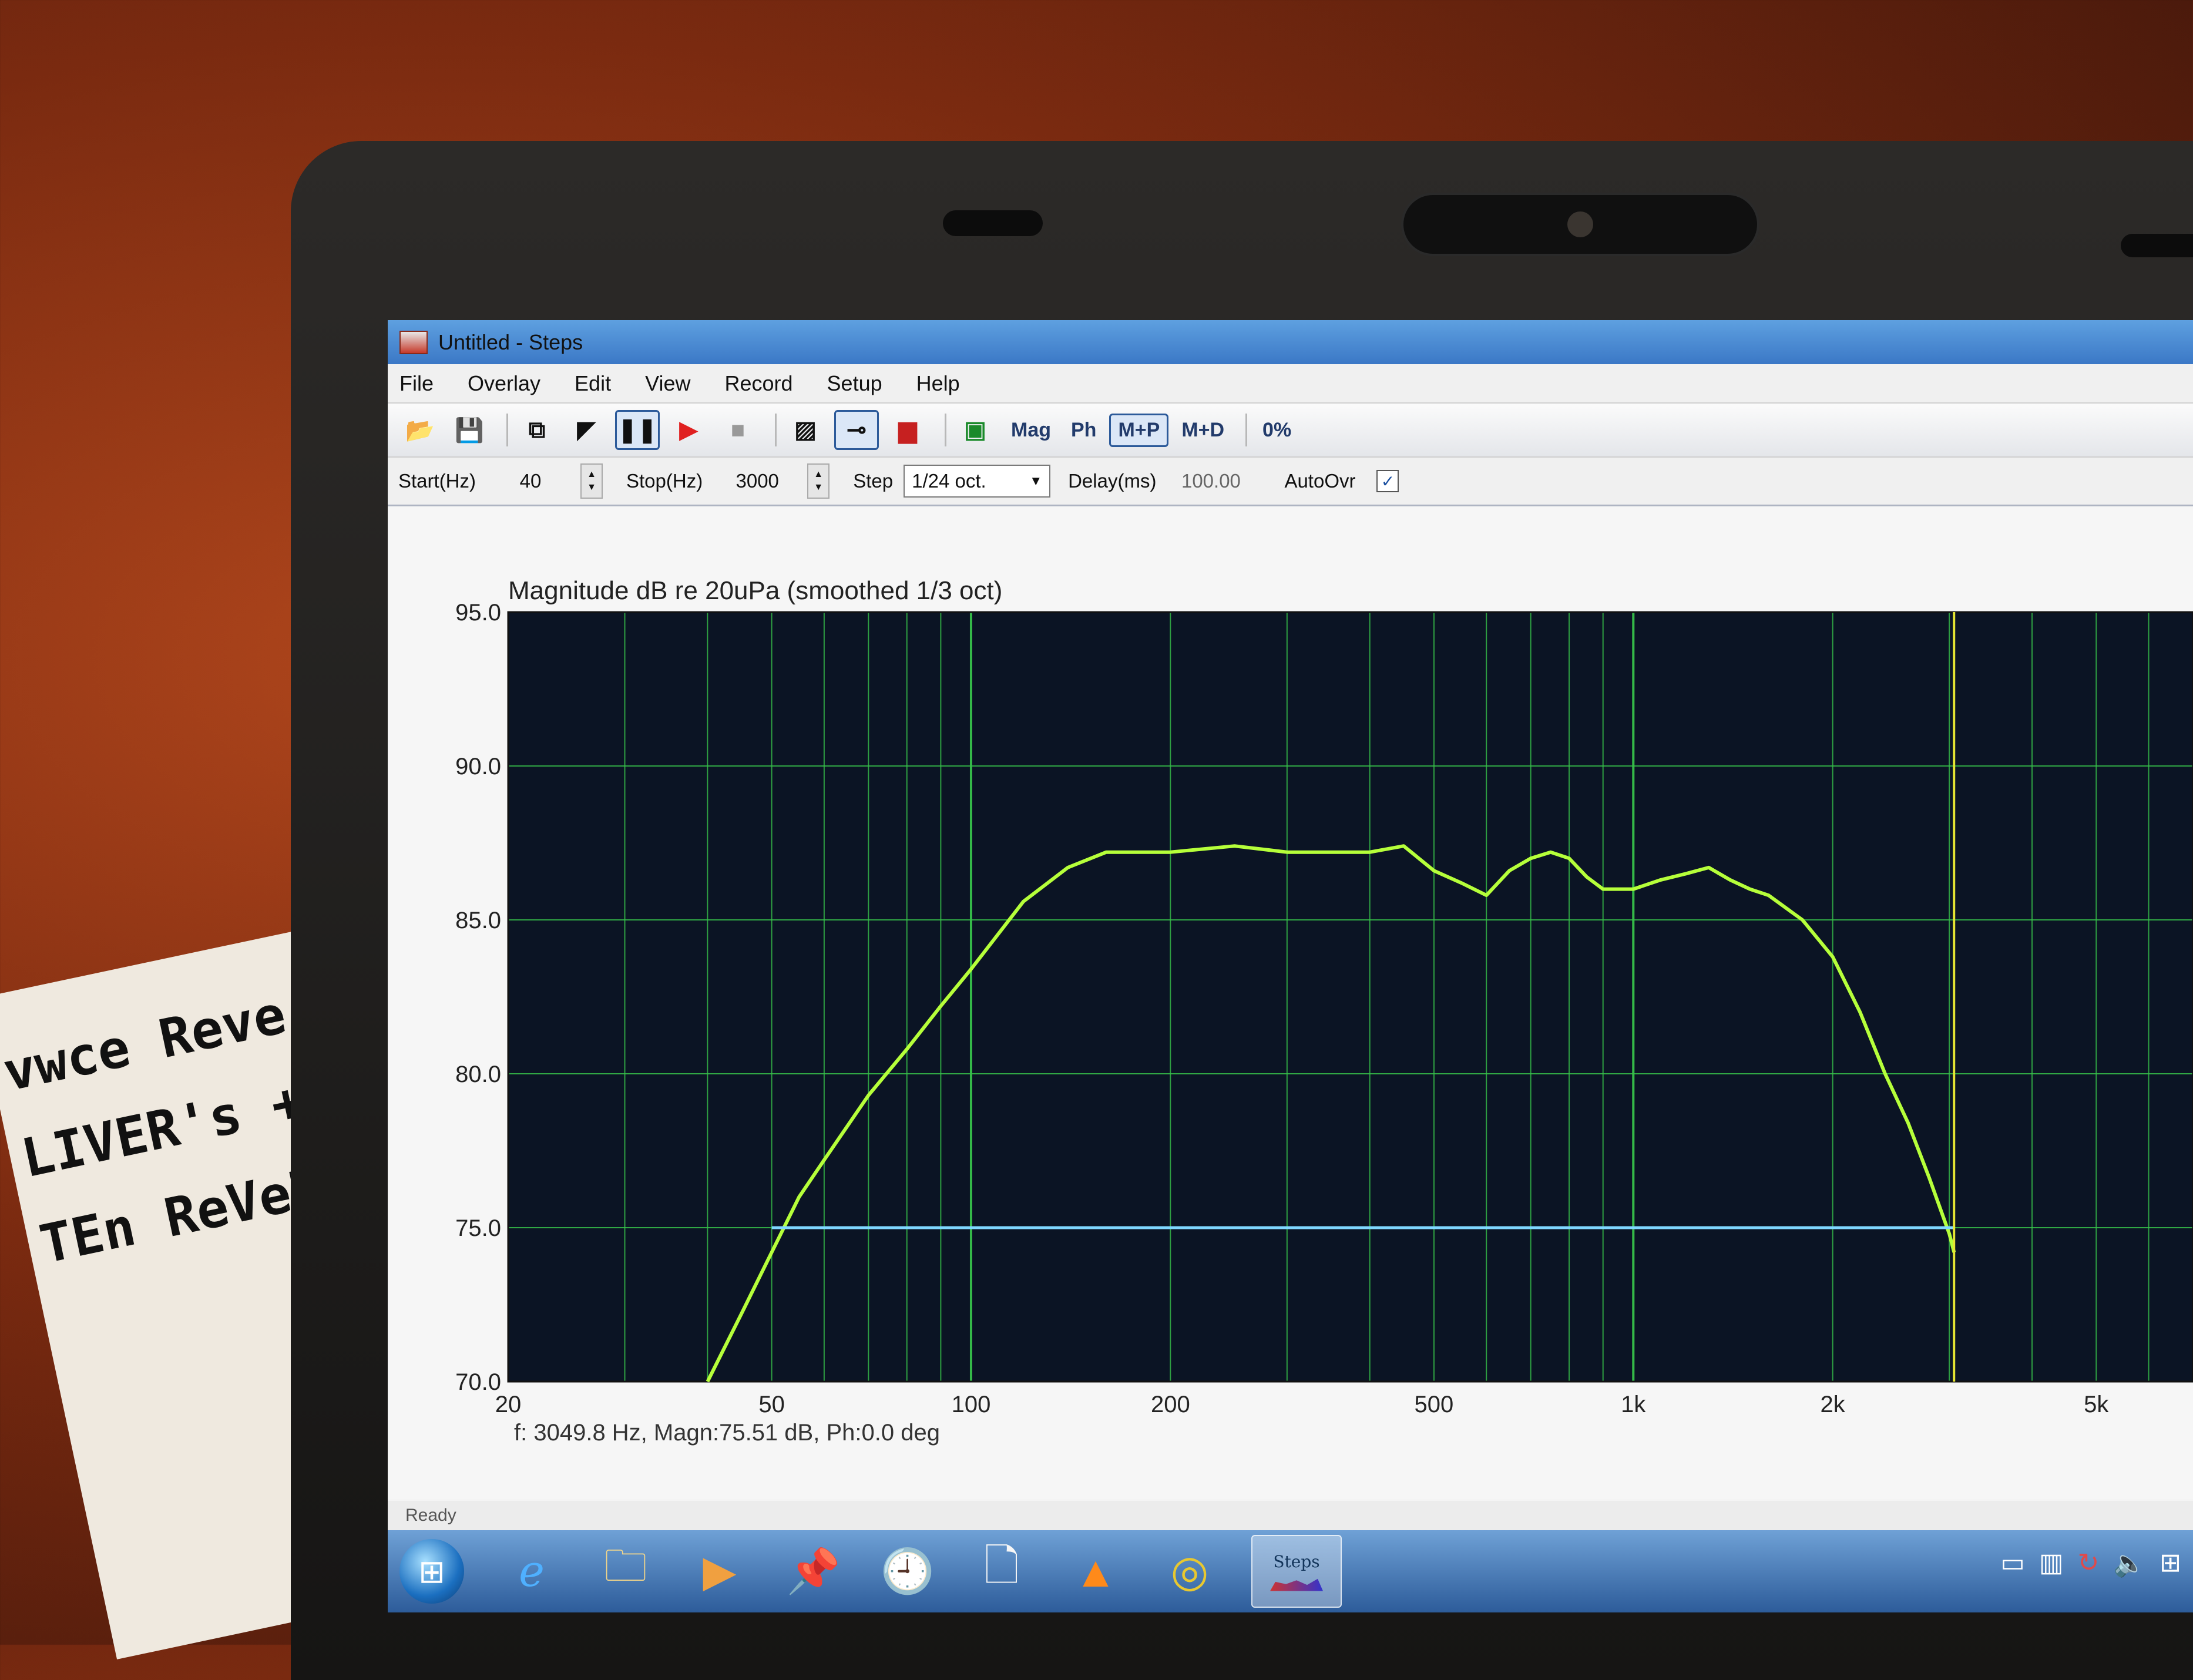  I want to click on status-bar: Ready, so click(1290, 1515).